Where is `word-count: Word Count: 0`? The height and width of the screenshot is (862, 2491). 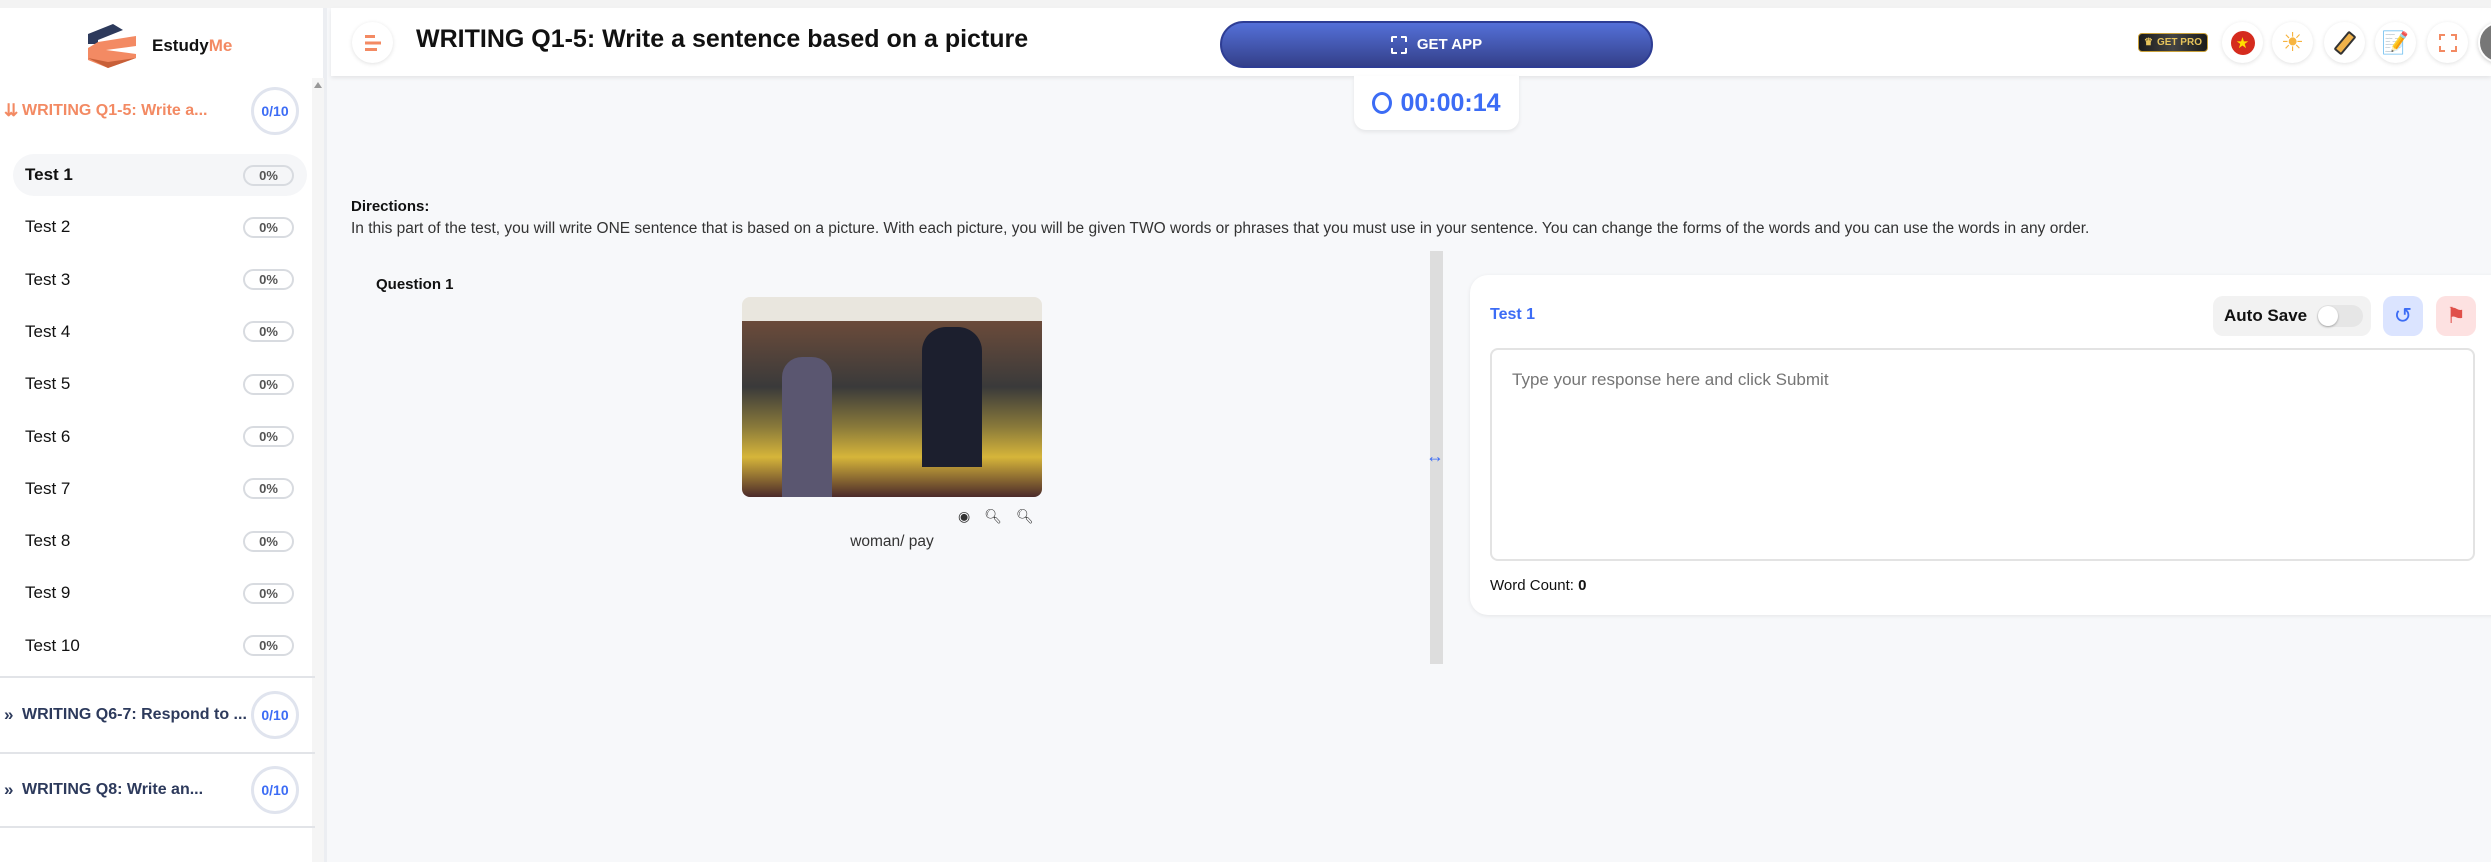 word-count: Word Count: 0 is located at coordinates (1538, 585).